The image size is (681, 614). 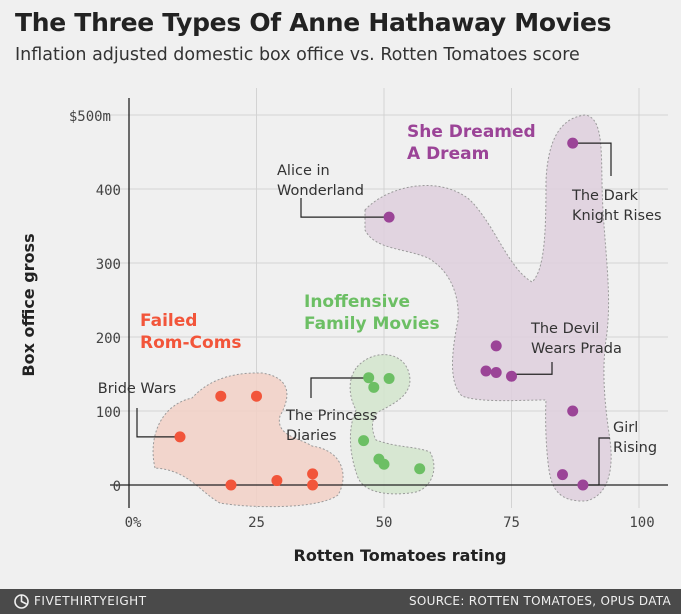 I want to click on annotation-label-4-1: Knight Rises, so click(x=617, y=216).